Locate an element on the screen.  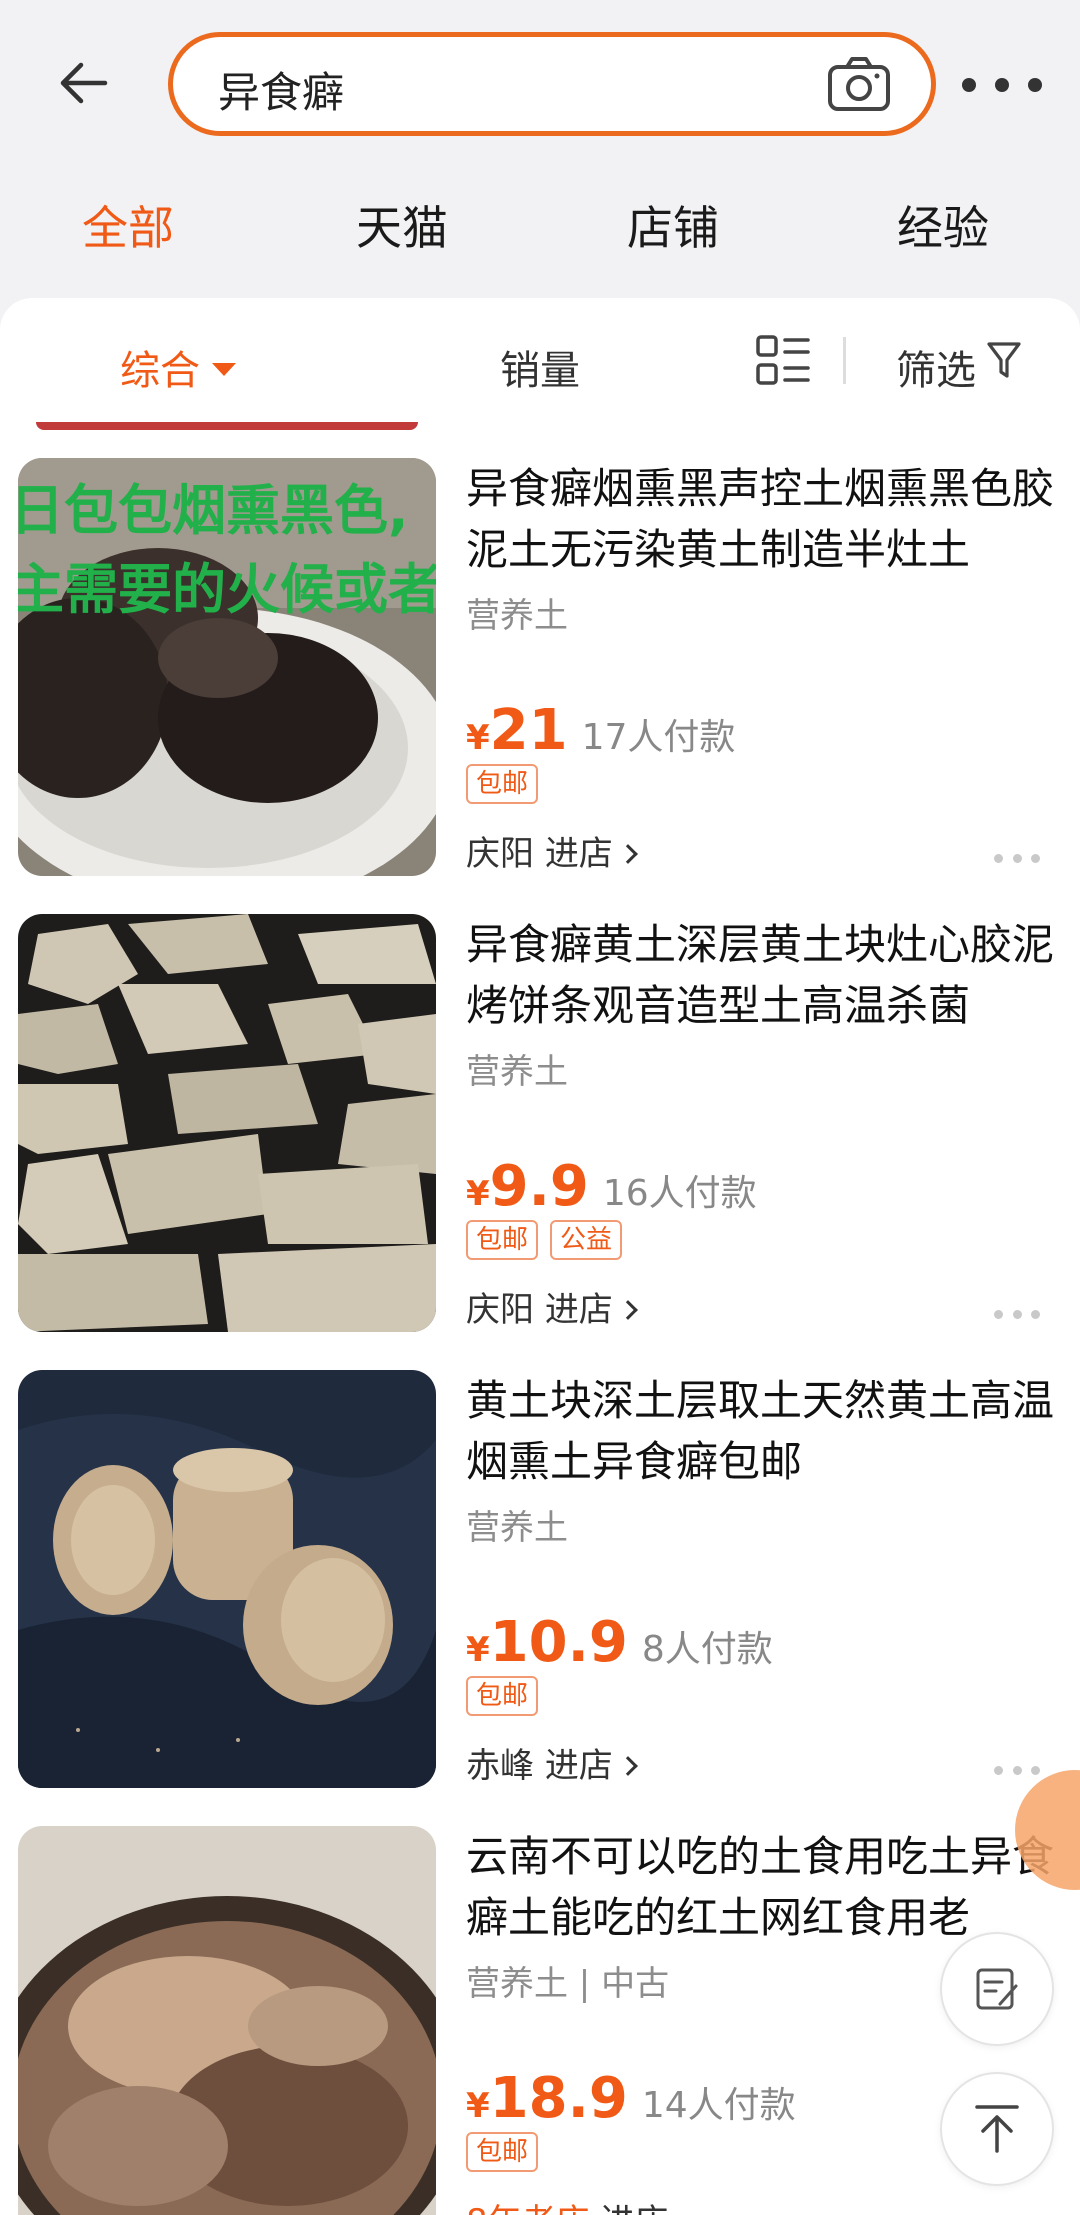
product-price: 10.9 is located at coordinates (558, 1642).